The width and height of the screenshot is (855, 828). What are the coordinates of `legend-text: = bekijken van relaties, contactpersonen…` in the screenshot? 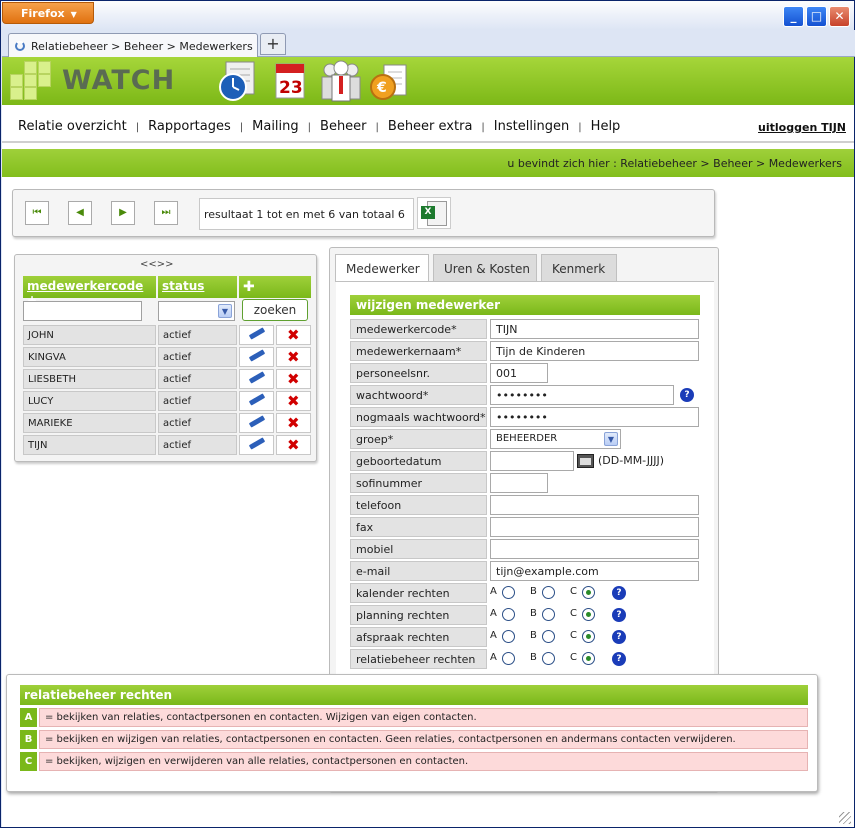 It's located at (423, 717).